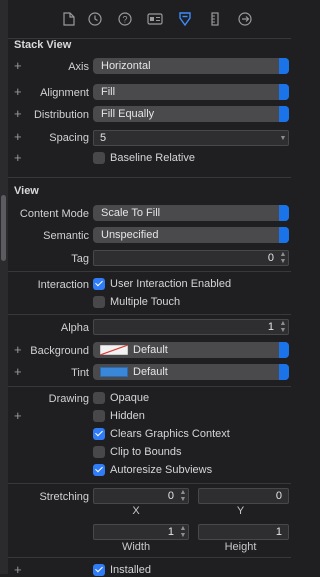 The width and height of the screenshot is (320, 577). What do you see at coordinates (215, 19) in the screenshot?
I see `ruler-icon` at bounding box center [215, 19].